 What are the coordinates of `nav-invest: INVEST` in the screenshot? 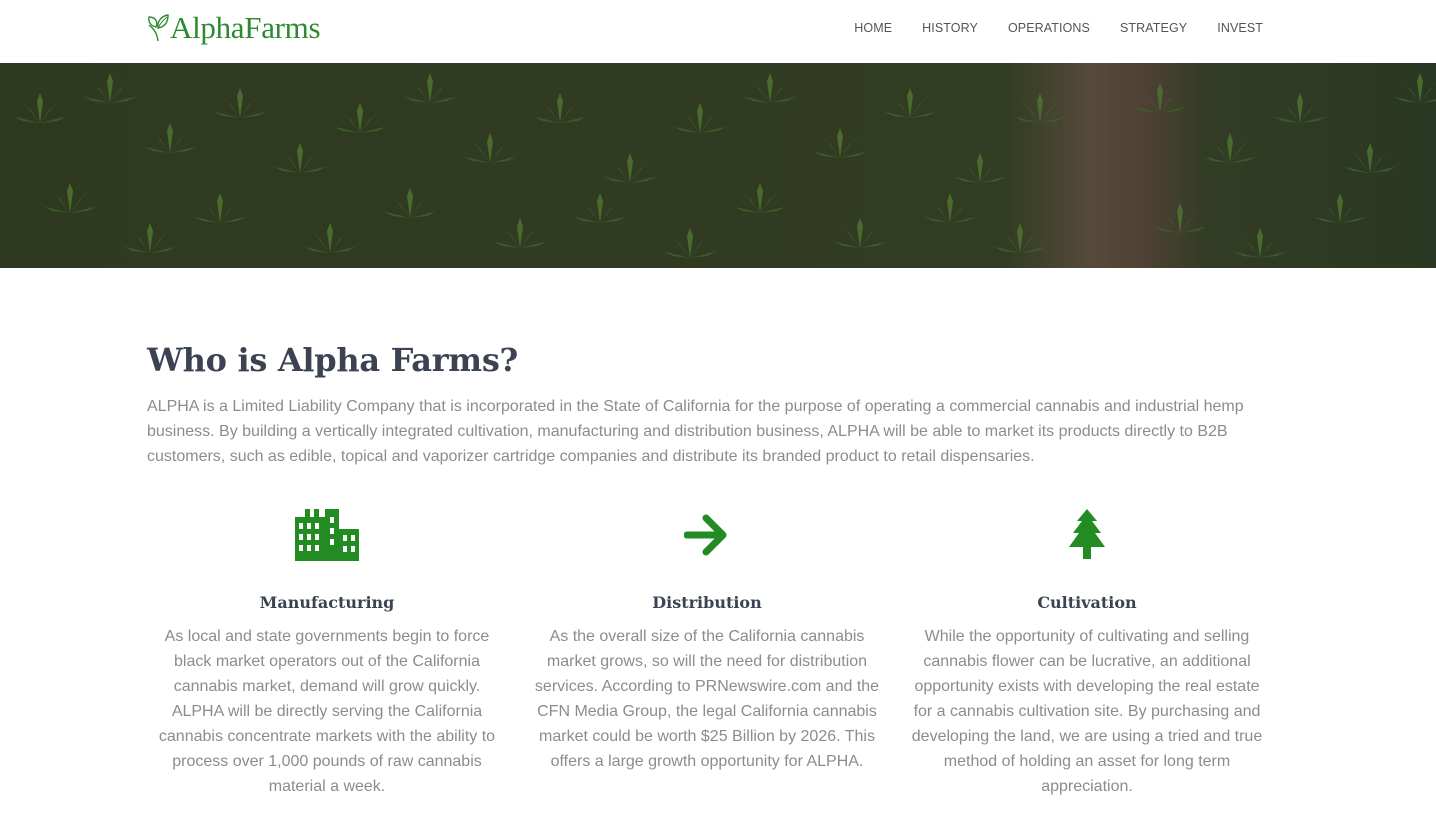 It's located at (1240, 28).